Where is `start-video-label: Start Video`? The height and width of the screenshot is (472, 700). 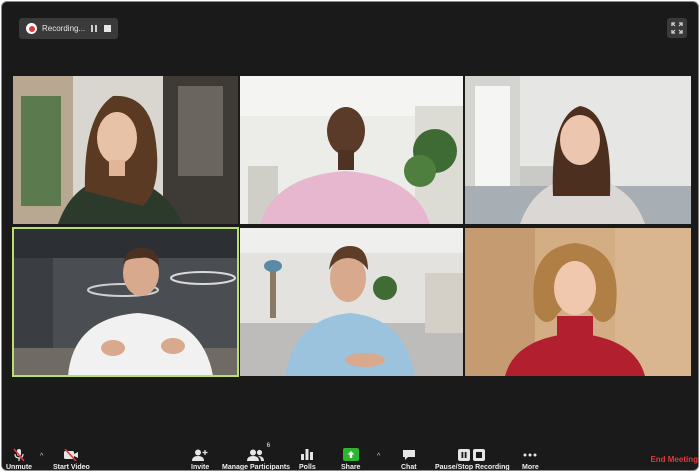
start-video-label: Start Video is located at coordinates (71, 467).